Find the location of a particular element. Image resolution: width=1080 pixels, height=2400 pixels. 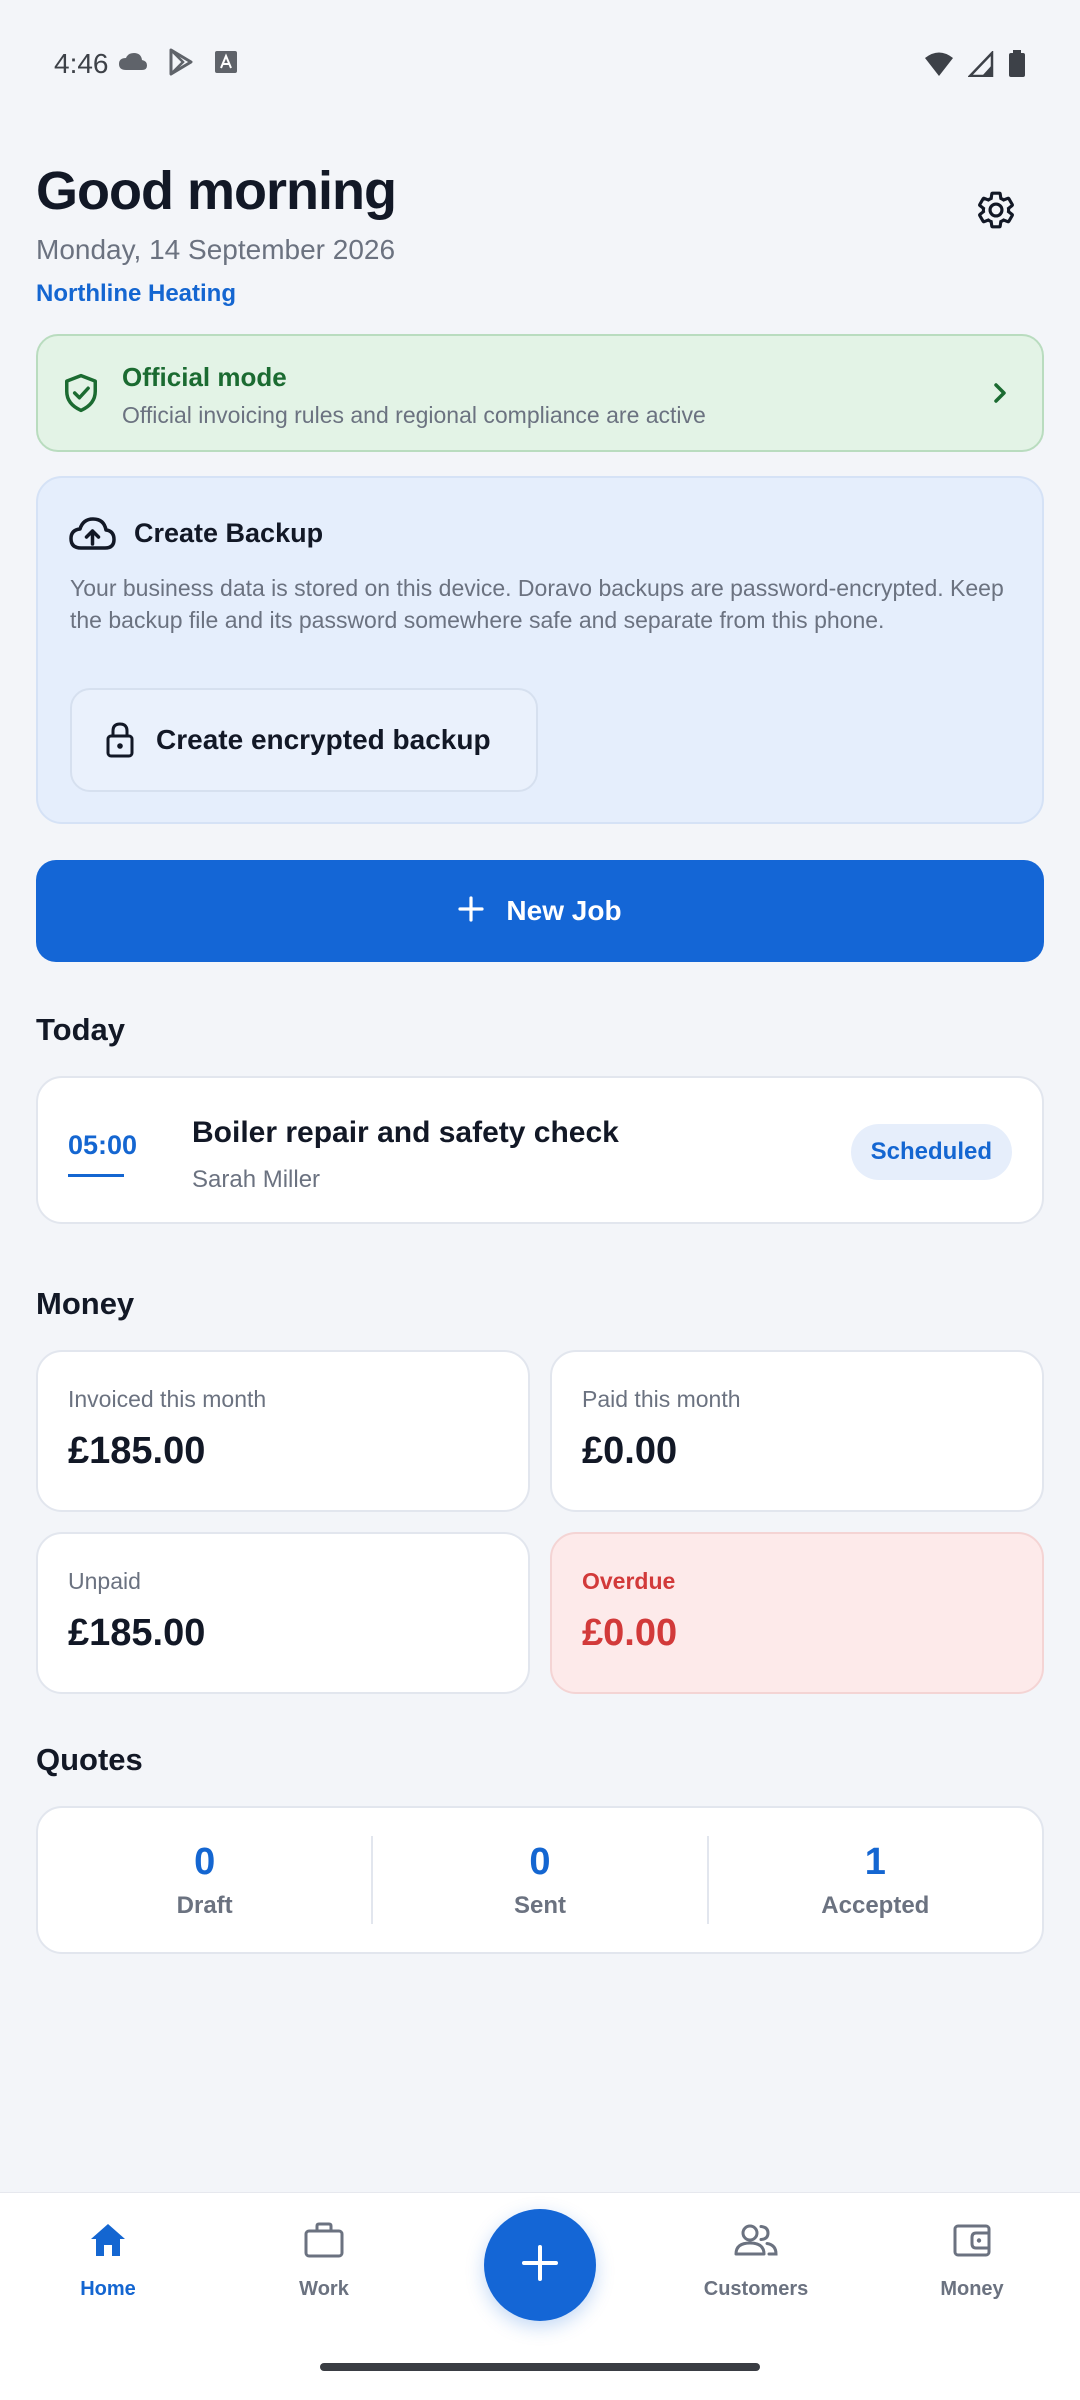

gear-icon is located at coordinates (996, 212).